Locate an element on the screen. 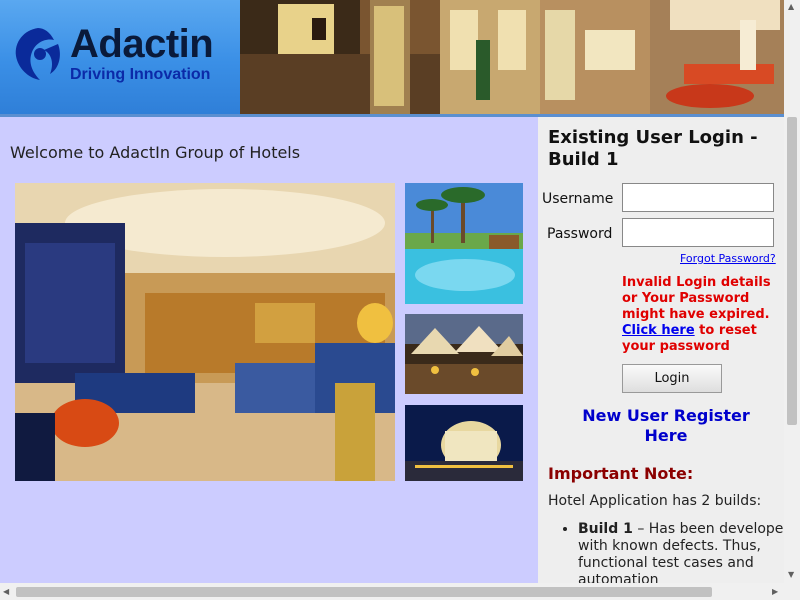  adactin-logo-icon is located at coordinates (37, 54).